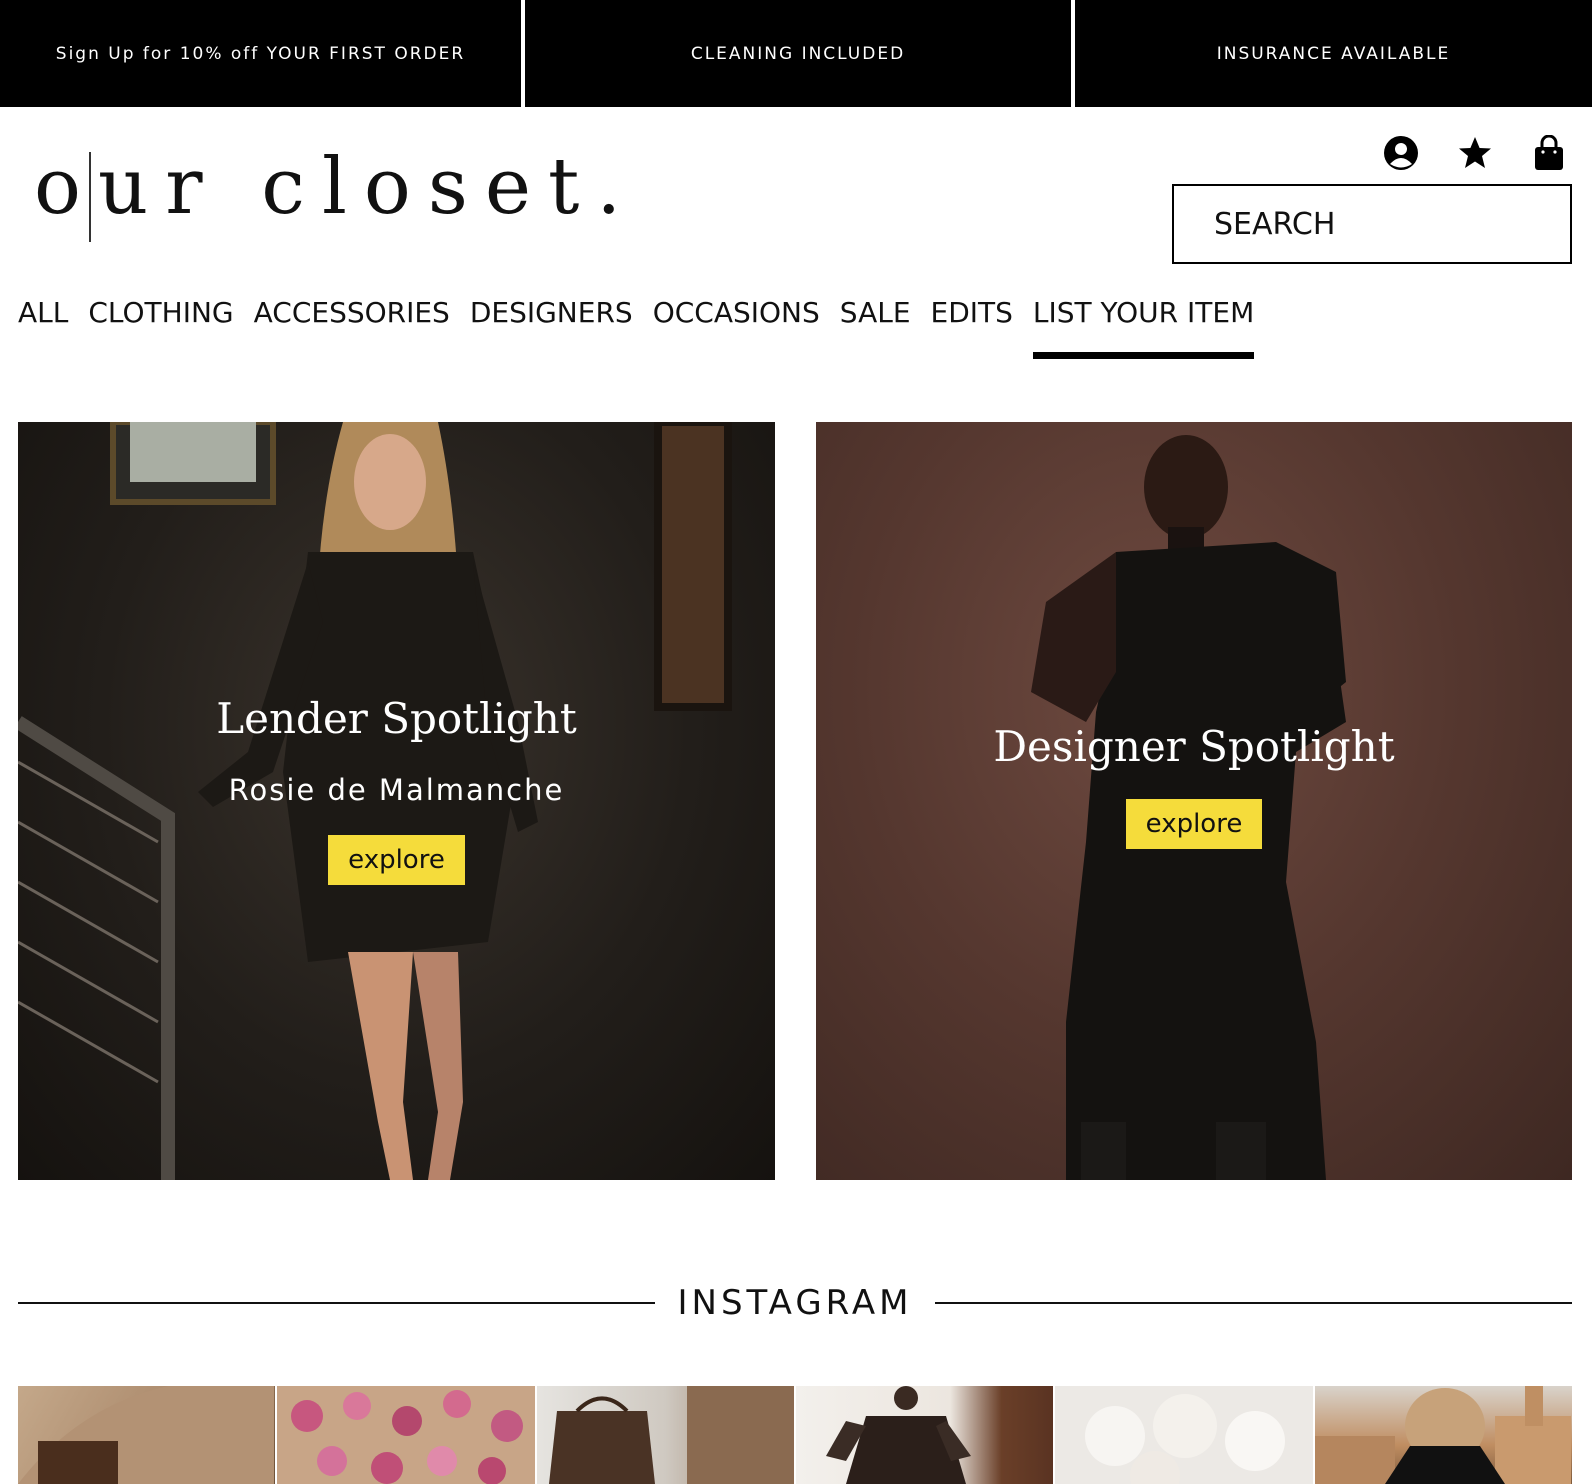 The image size is (1592, 1484). Describe the element at coordinates (665, 1435) in the screenshot. I see `instagram-post-monogram-tote` at that location.